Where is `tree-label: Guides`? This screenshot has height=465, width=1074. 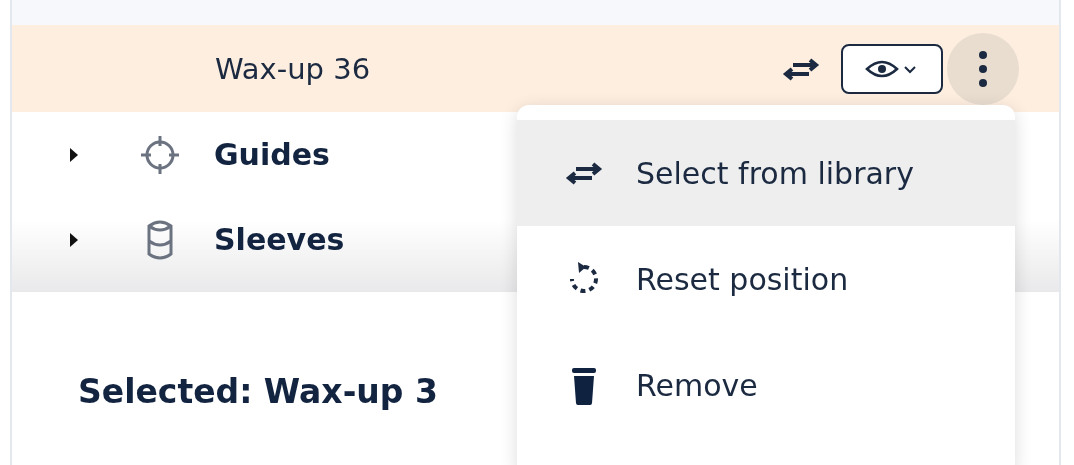 tree-label: Guides is located at coordinates (272, 154).